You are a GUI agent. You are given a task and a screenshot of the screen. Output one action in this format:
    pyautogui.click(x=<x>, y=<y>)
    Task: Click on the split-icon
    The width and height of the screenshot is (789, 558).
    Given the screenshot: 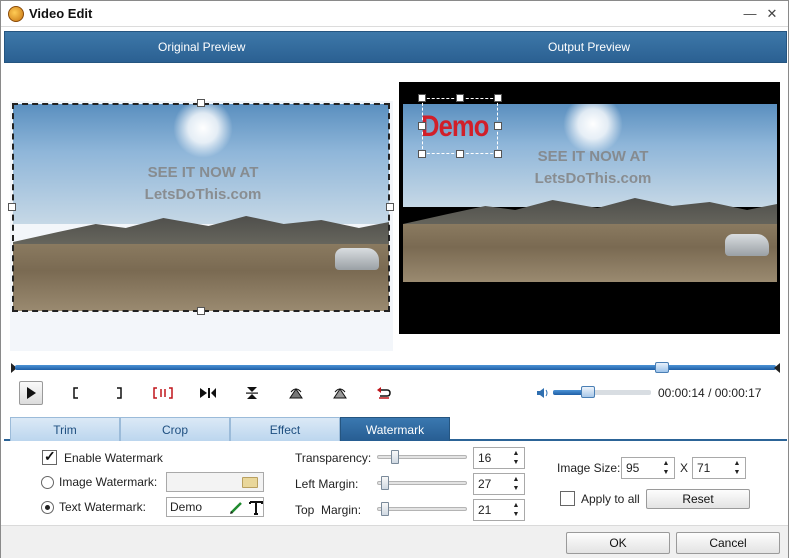 What is the action you would take?
    pyautogui.click(x=163, y=393)
    